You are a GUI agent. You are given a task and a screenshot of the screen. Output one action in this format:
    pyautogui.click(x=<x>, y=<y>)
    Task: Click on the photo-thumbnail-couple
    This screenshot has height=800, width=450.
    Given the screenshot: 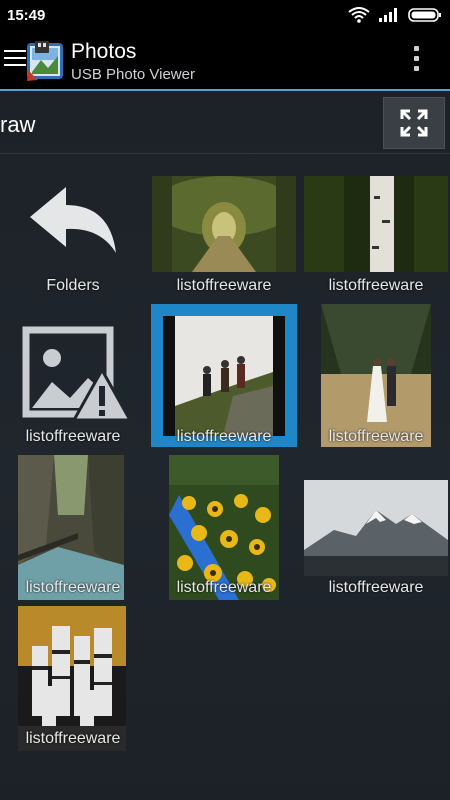 What is the action you would take?
    pyautogui.click(x=376, y=375)
    